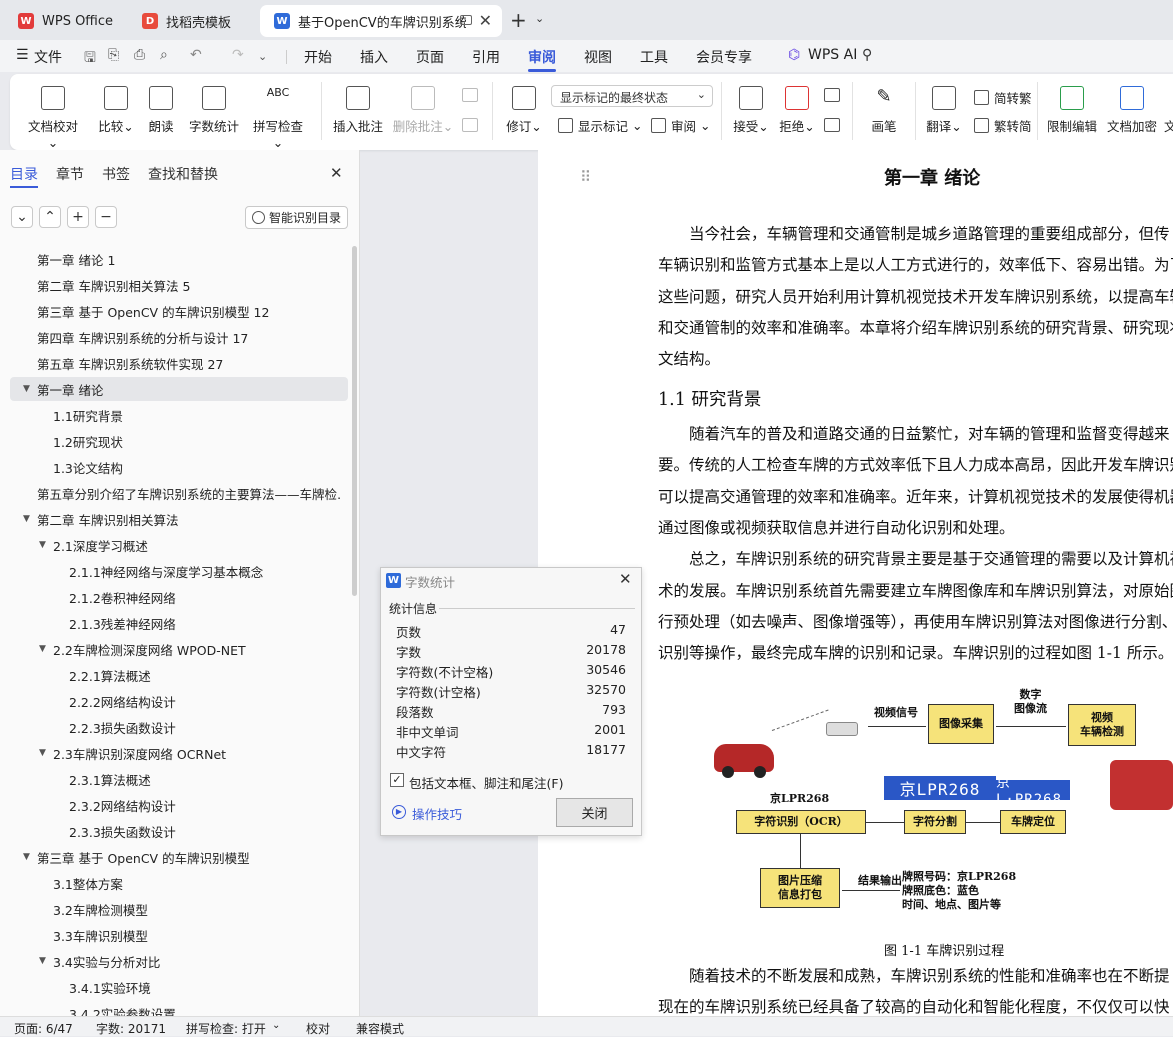  What do you see at coordinates (175, 467) in the screenshot?
I see `toc-item: 1.3论文结构` at bounding box center [175, 467].